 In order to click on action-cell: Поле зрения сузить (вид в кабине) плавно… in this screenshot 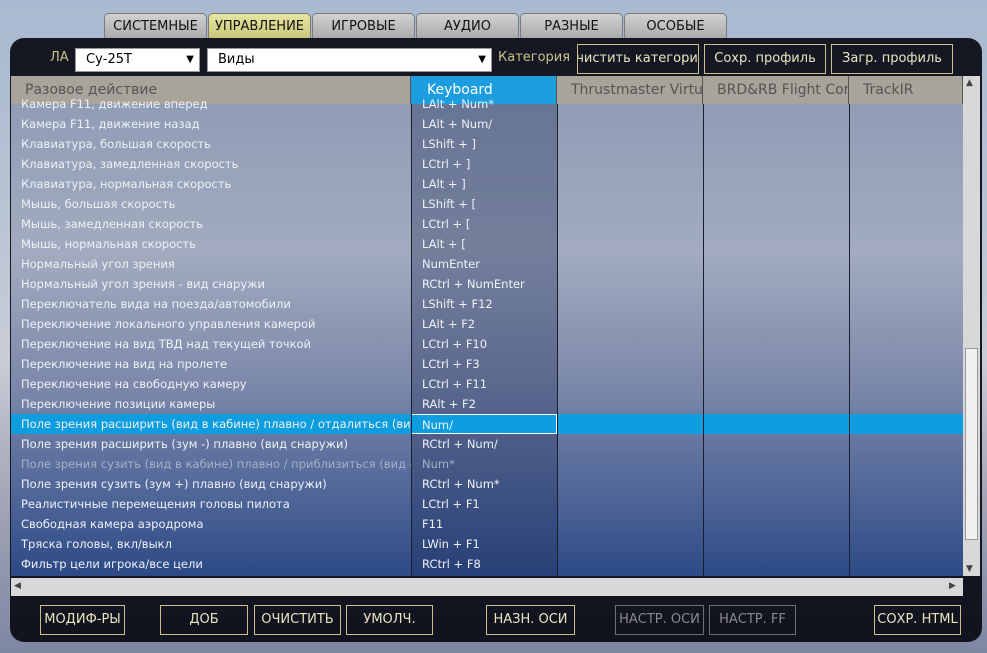, I will do `click(216, 464)`.